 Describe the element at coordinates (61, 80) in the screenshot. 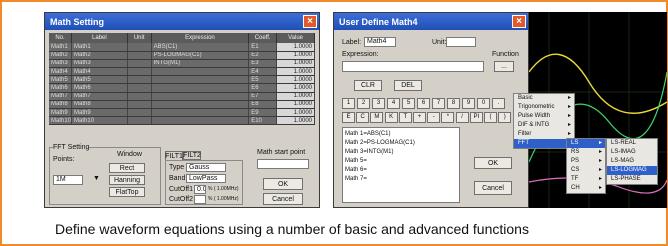

I see `cell-no: Math5` at that location.